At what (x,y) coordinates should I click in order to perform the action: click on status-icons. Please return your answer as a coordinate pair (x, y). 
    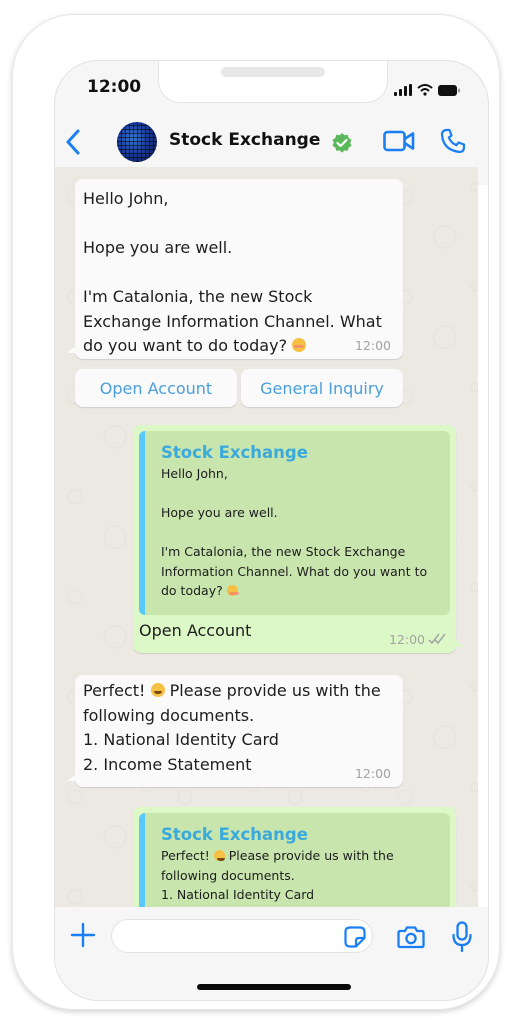
    Looking at the image, I should click on (427, 90).